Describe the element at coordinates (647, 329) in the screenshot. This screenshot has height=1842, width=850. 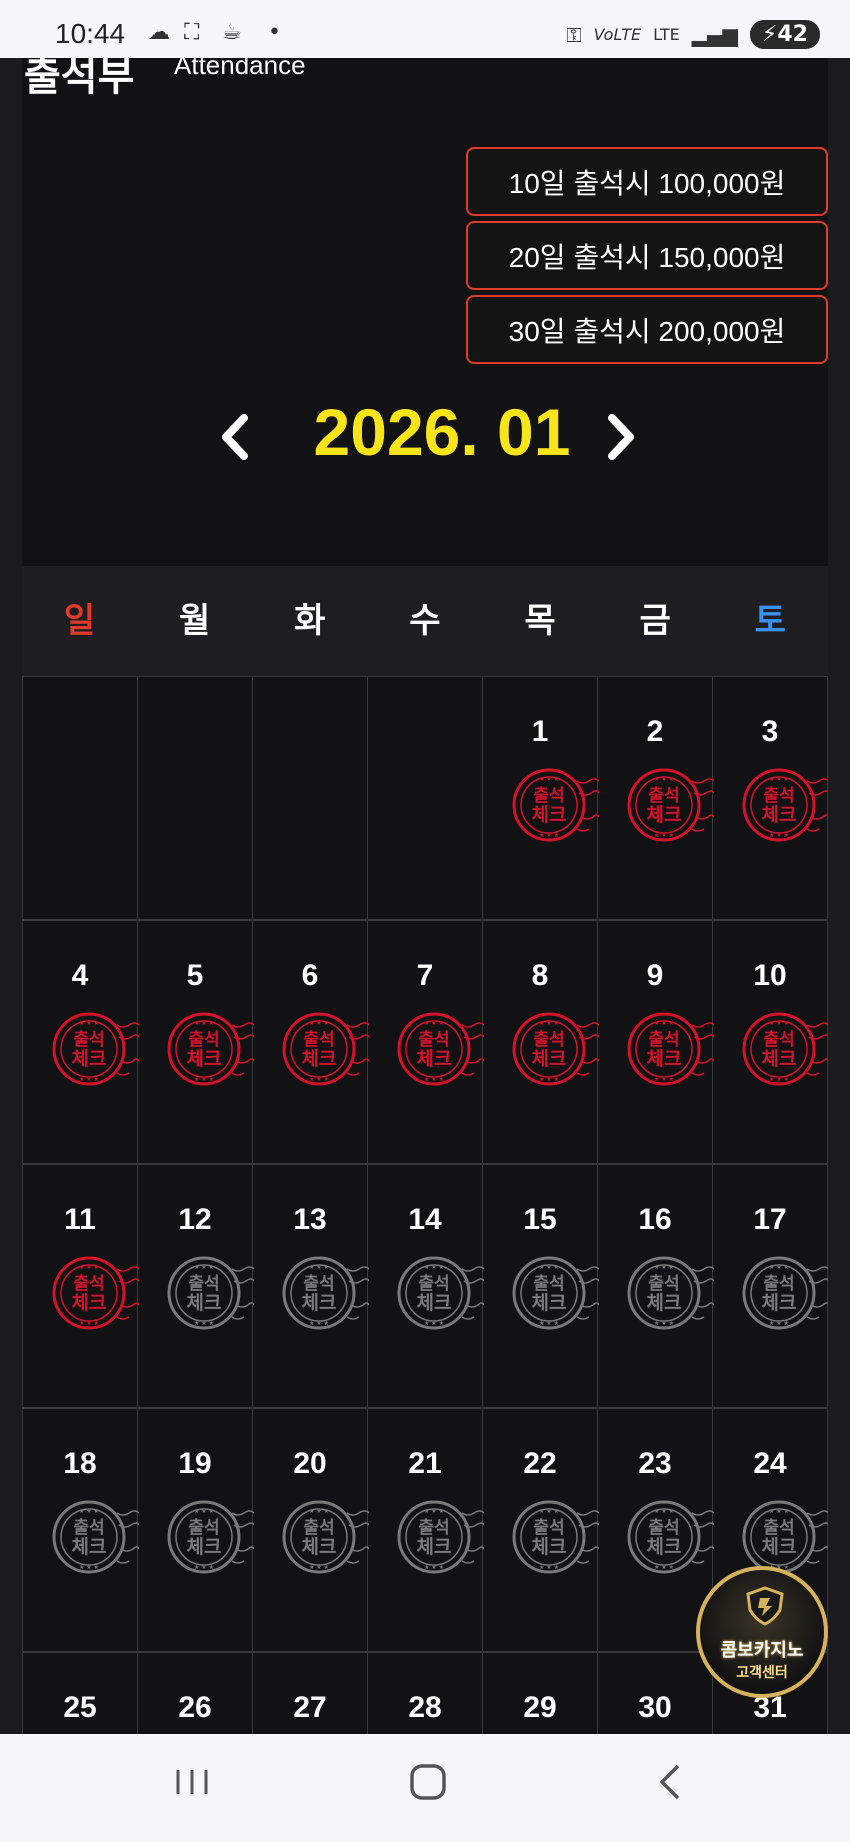
I see `reward-30: 30일 출석시 200,000원` at that location.